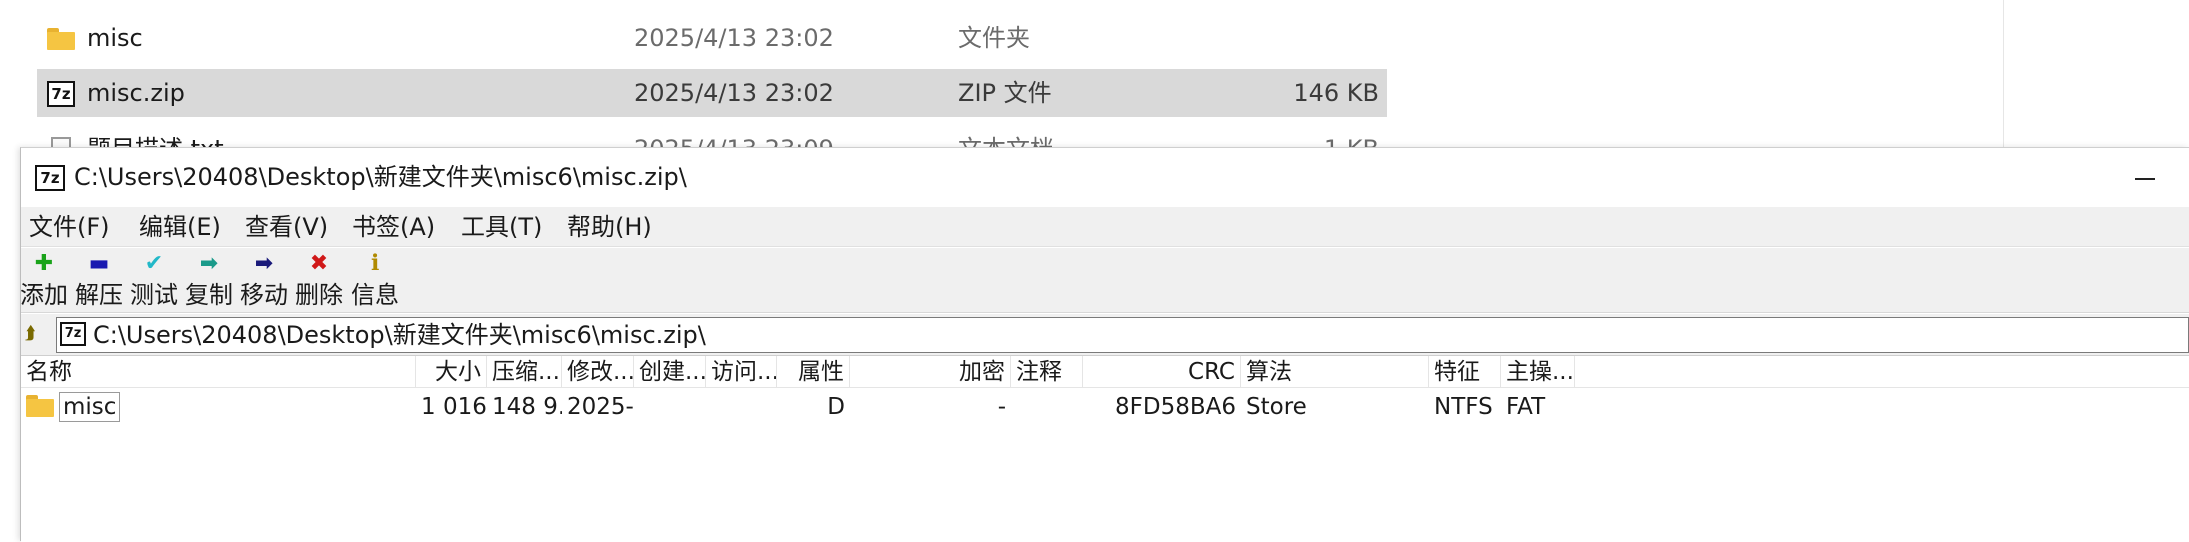 This screenshot has height=542, width=2189. I want to click on menu-edit: 编辑(E), so click(180, 227).